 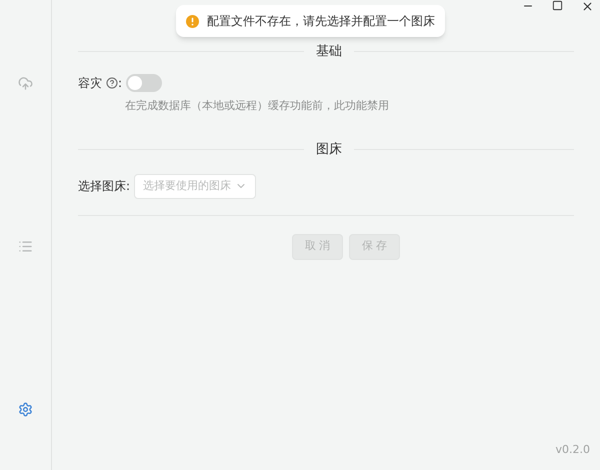 What do you see at coordinates (329, 150) in the screenshot?
I see `section-title: 图床` at bounding box center [329, 150].